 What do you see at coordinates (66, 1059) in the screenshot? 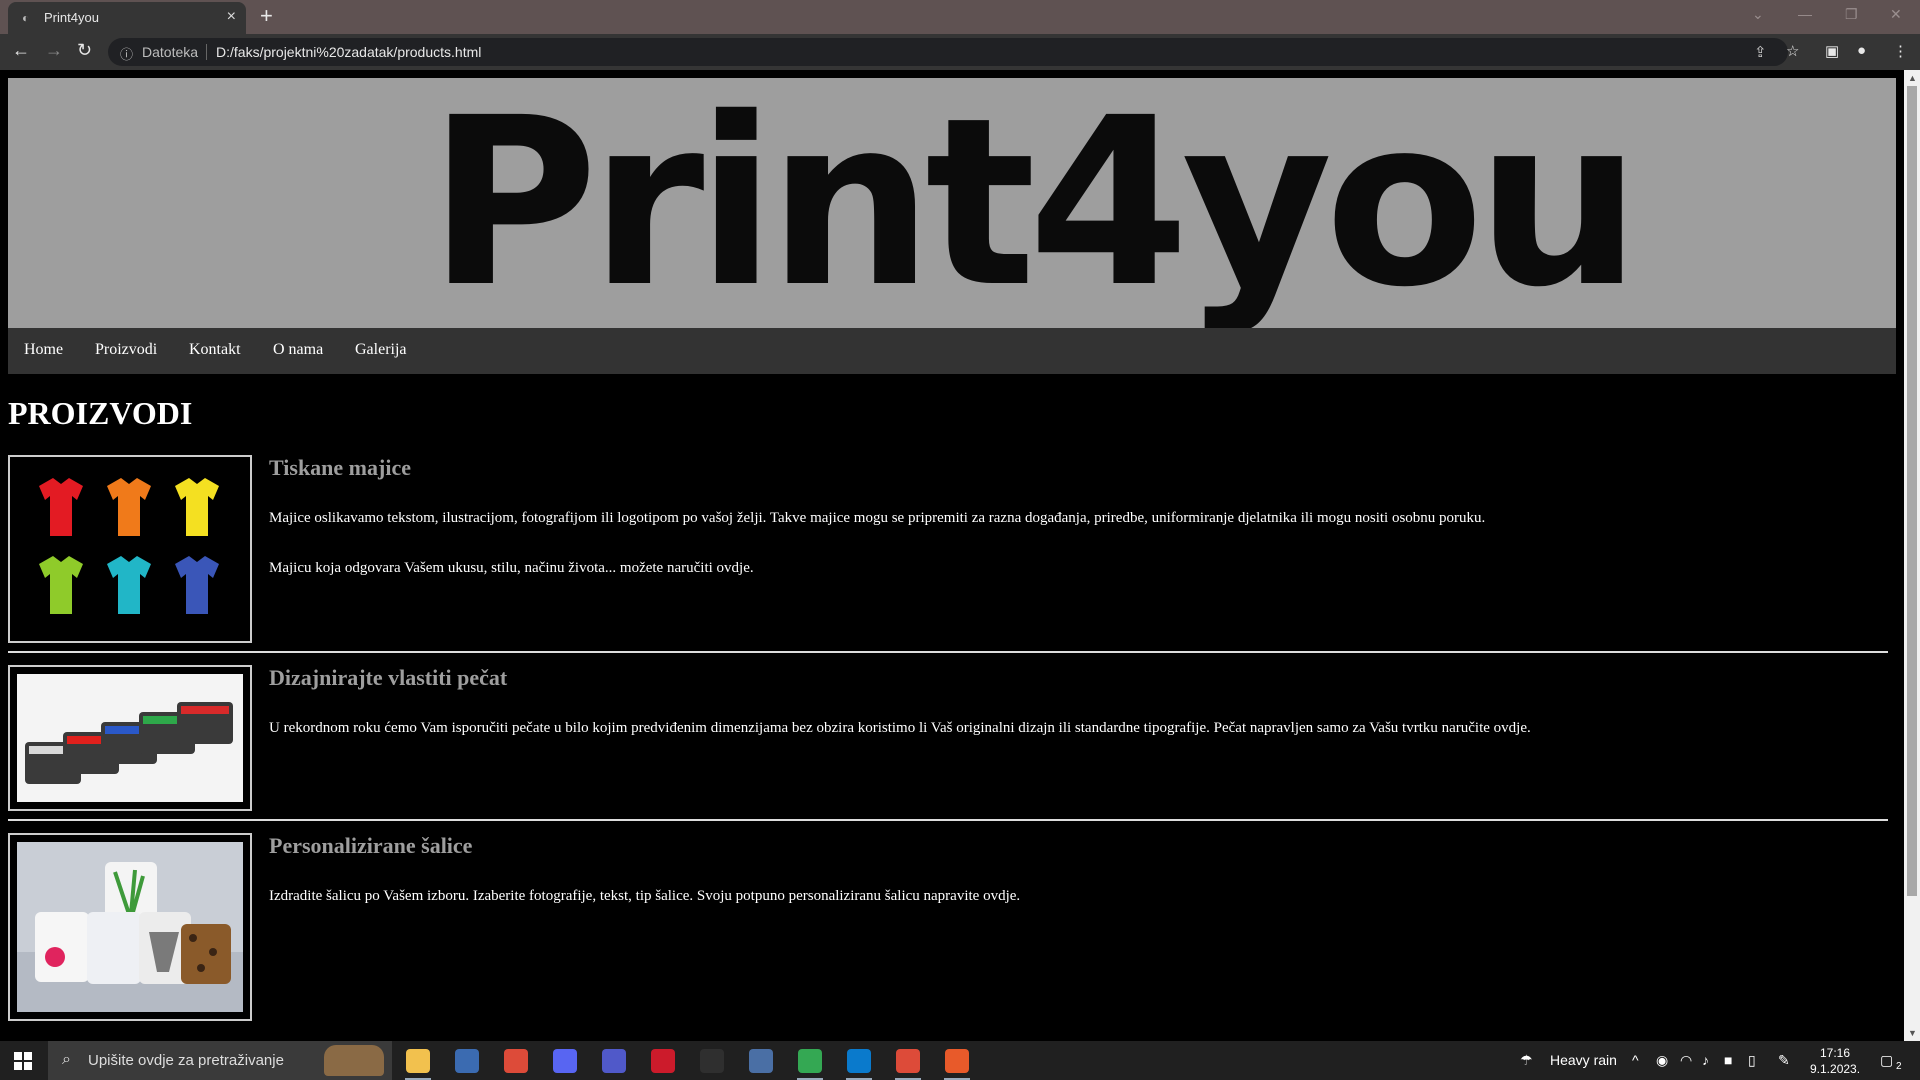
I see `search-icon: ⌕` at bounding box center [66, 1059].